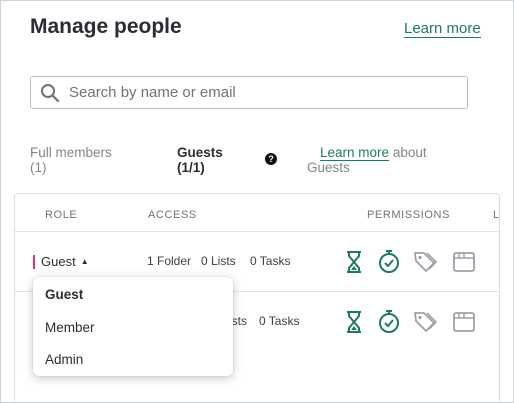  I want to click on learn-more-guests-text: Guests, so click(328, 167).